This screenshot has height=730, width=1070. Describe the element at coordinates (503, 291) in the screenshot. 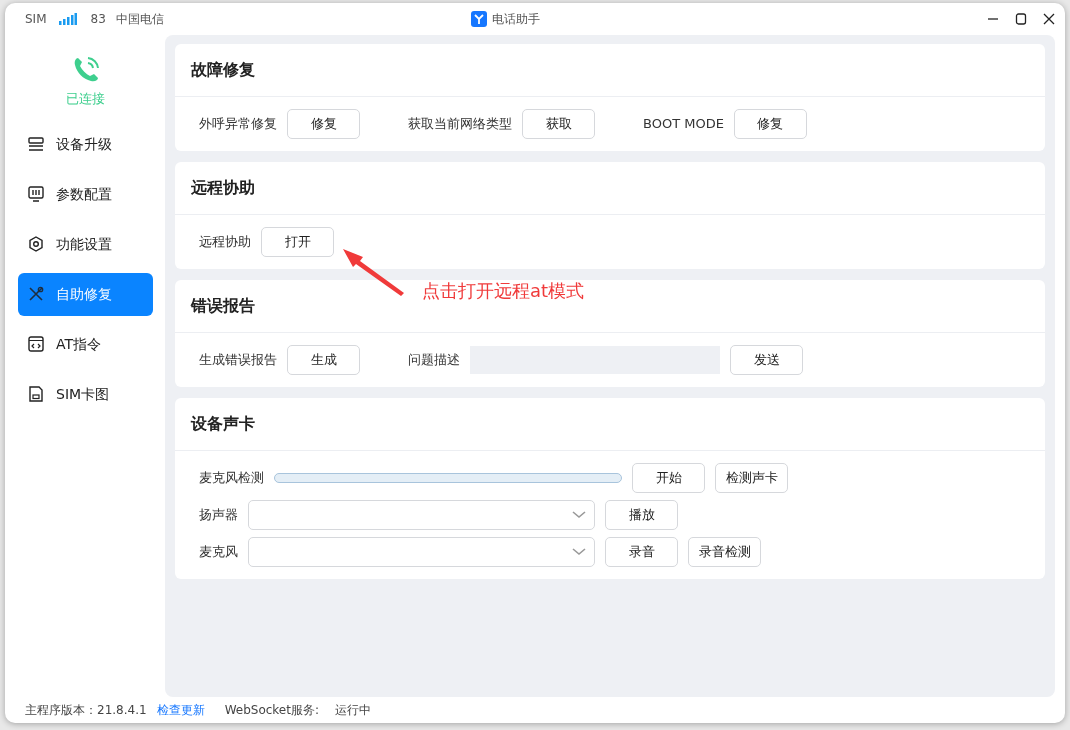

I see `annotation-text: 点击打开远程at模式` at that location.